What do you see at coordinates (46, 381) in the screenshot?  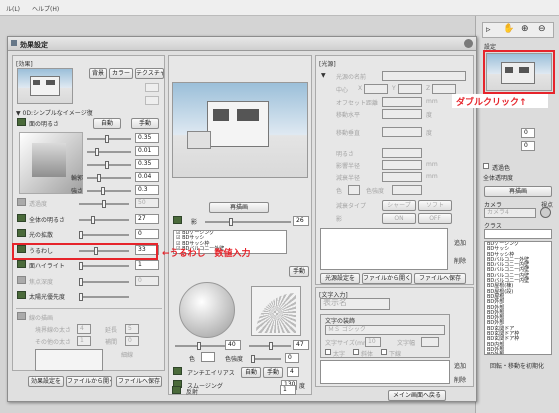 I see `effect-settings-button: 効果設定を` at bounding box center [46, 381].